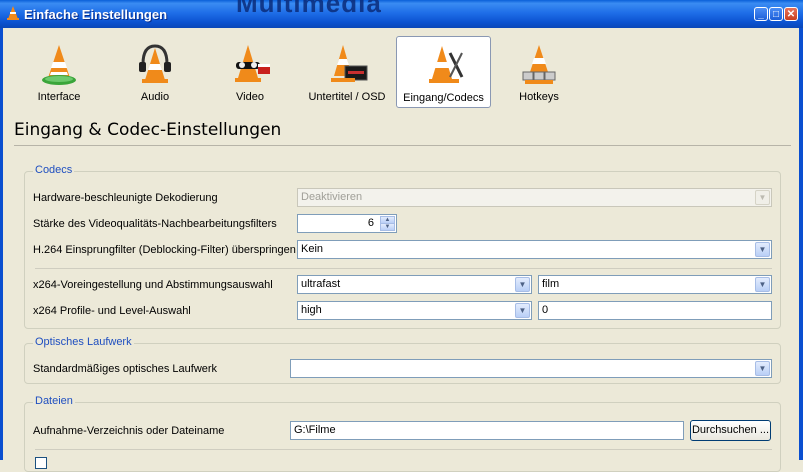 The image size is (803, 472). What do you see at coordinates (531, 368) in the screenshot?
I see `default-drive-combo: ▼` at bounding box center [531, 368].